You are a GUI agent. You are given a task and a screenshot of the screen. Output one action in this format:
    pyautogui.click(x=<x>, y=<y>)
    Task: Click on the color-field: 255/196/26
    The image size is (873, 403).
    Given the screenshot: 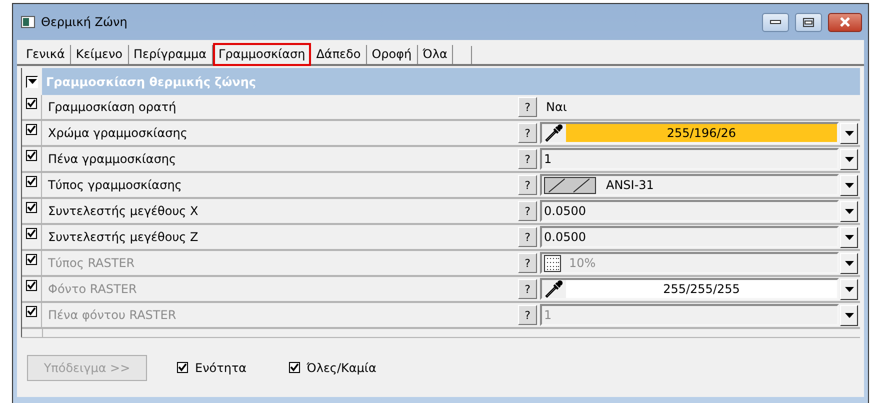 What is the action you would take?
    pyautogui.click(x=689, y=133)
    